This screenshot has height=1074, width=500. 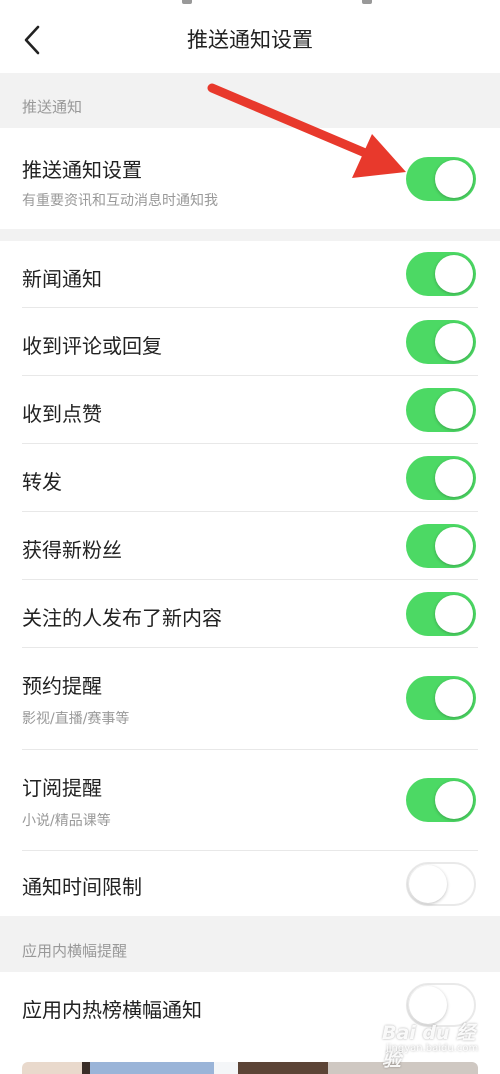 I want to click on baidu-jingyan-watermark: Bai du 经验 jingyan.baidu.com, so click(x=437, y=1044).